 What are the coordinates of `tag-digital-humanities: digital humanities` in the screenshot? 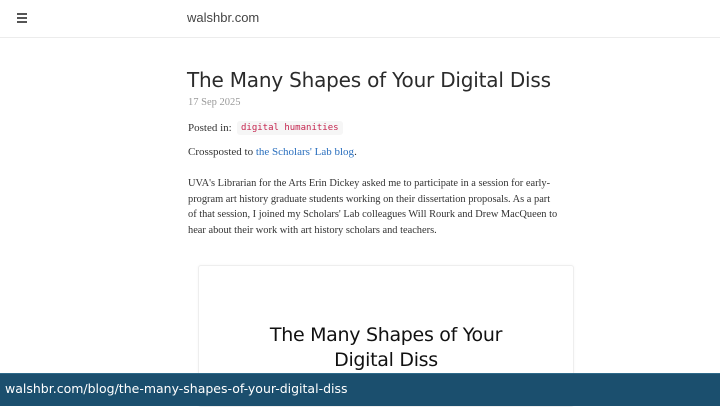 It's located at (290, 128).